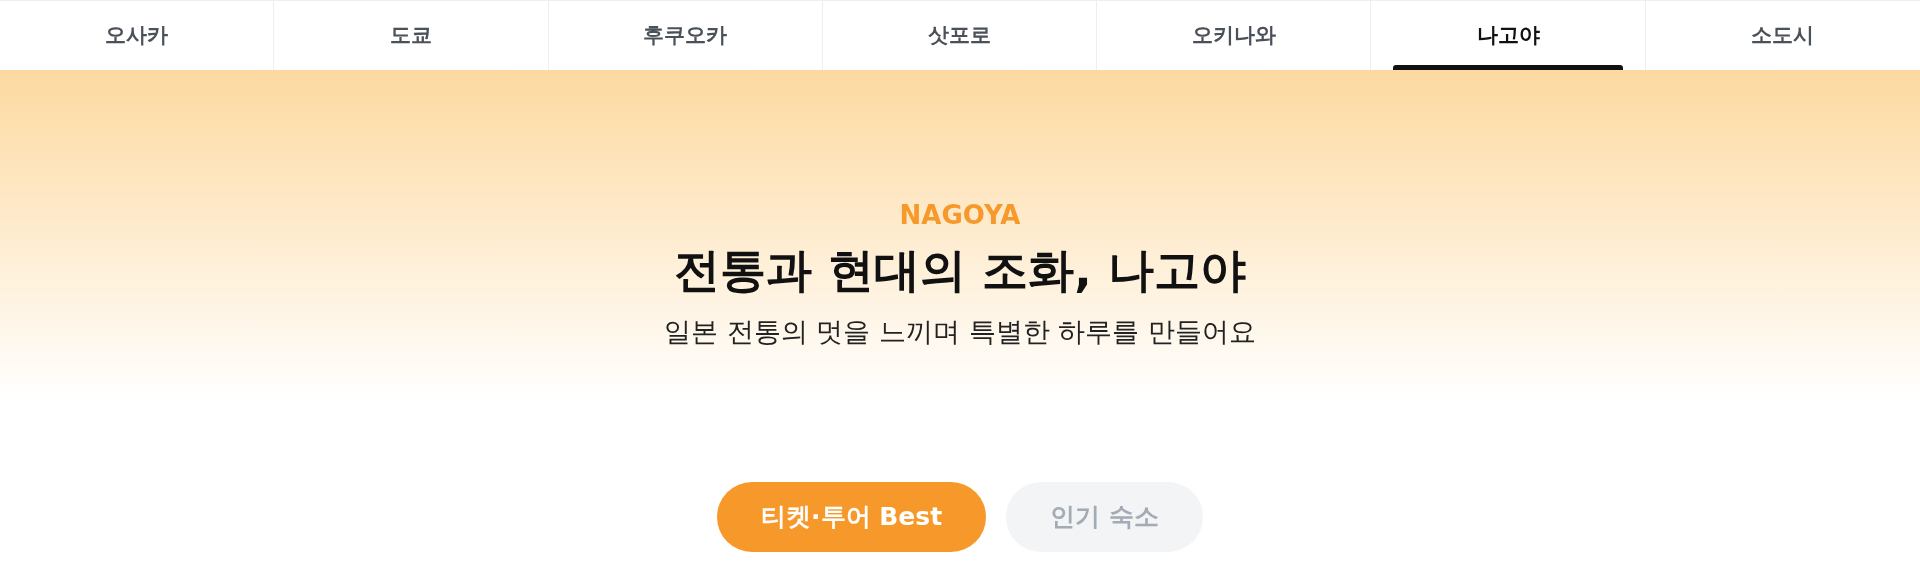  I want to click on hero-subtitle: 일본 전통의 멋을 느끼며 특별한 하루를 만들어요, so click(960, 332).